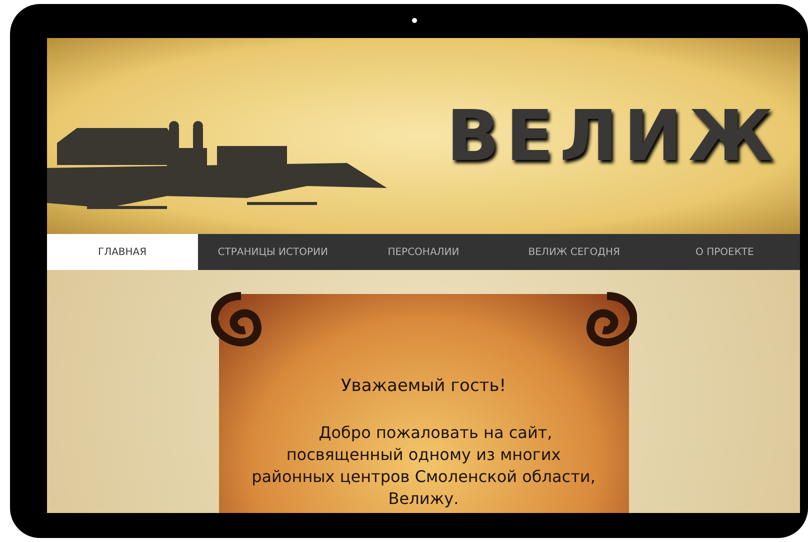 This screenshot has height=542, width=808. I want to click on nav-tab: ПЕРСОНАЛИИ, so click(423, 252).